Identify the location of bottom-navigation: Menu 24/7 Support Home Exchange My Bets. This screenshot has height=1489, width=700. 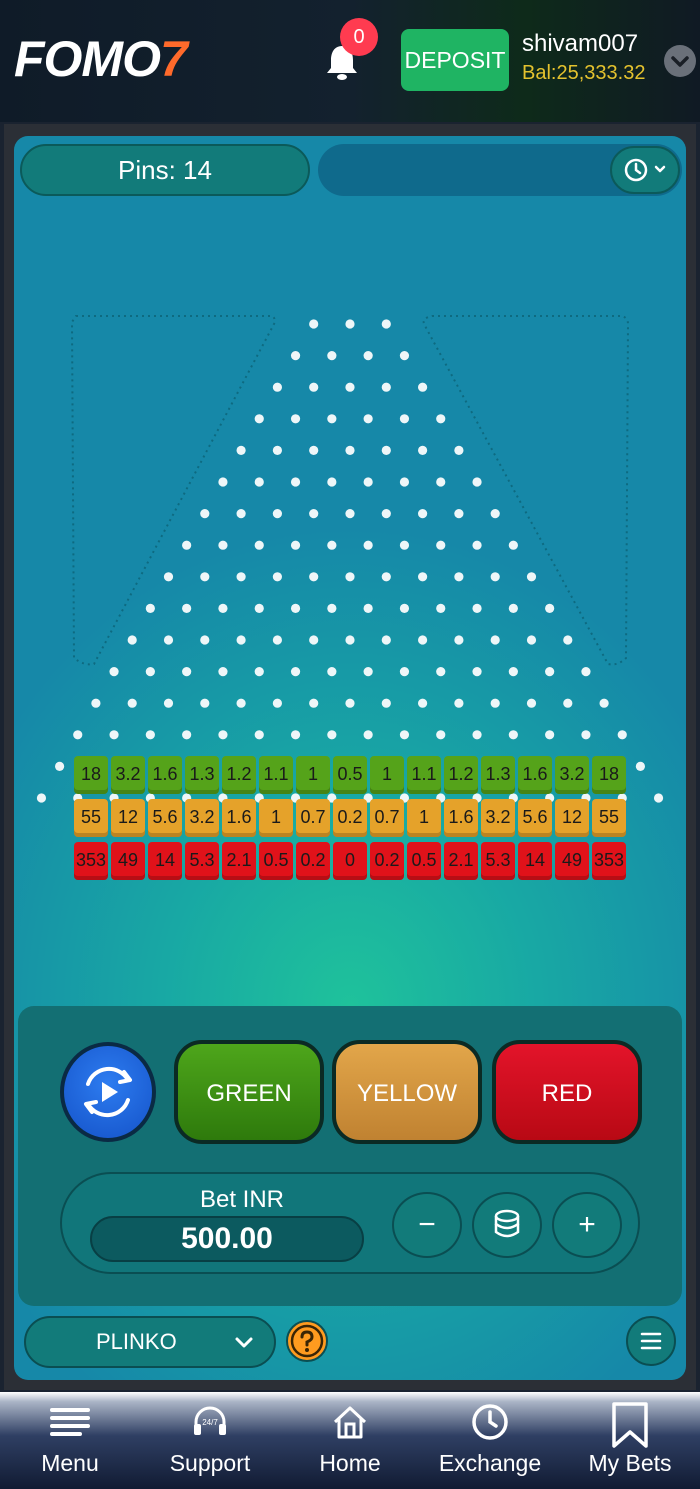
(350, 1440).